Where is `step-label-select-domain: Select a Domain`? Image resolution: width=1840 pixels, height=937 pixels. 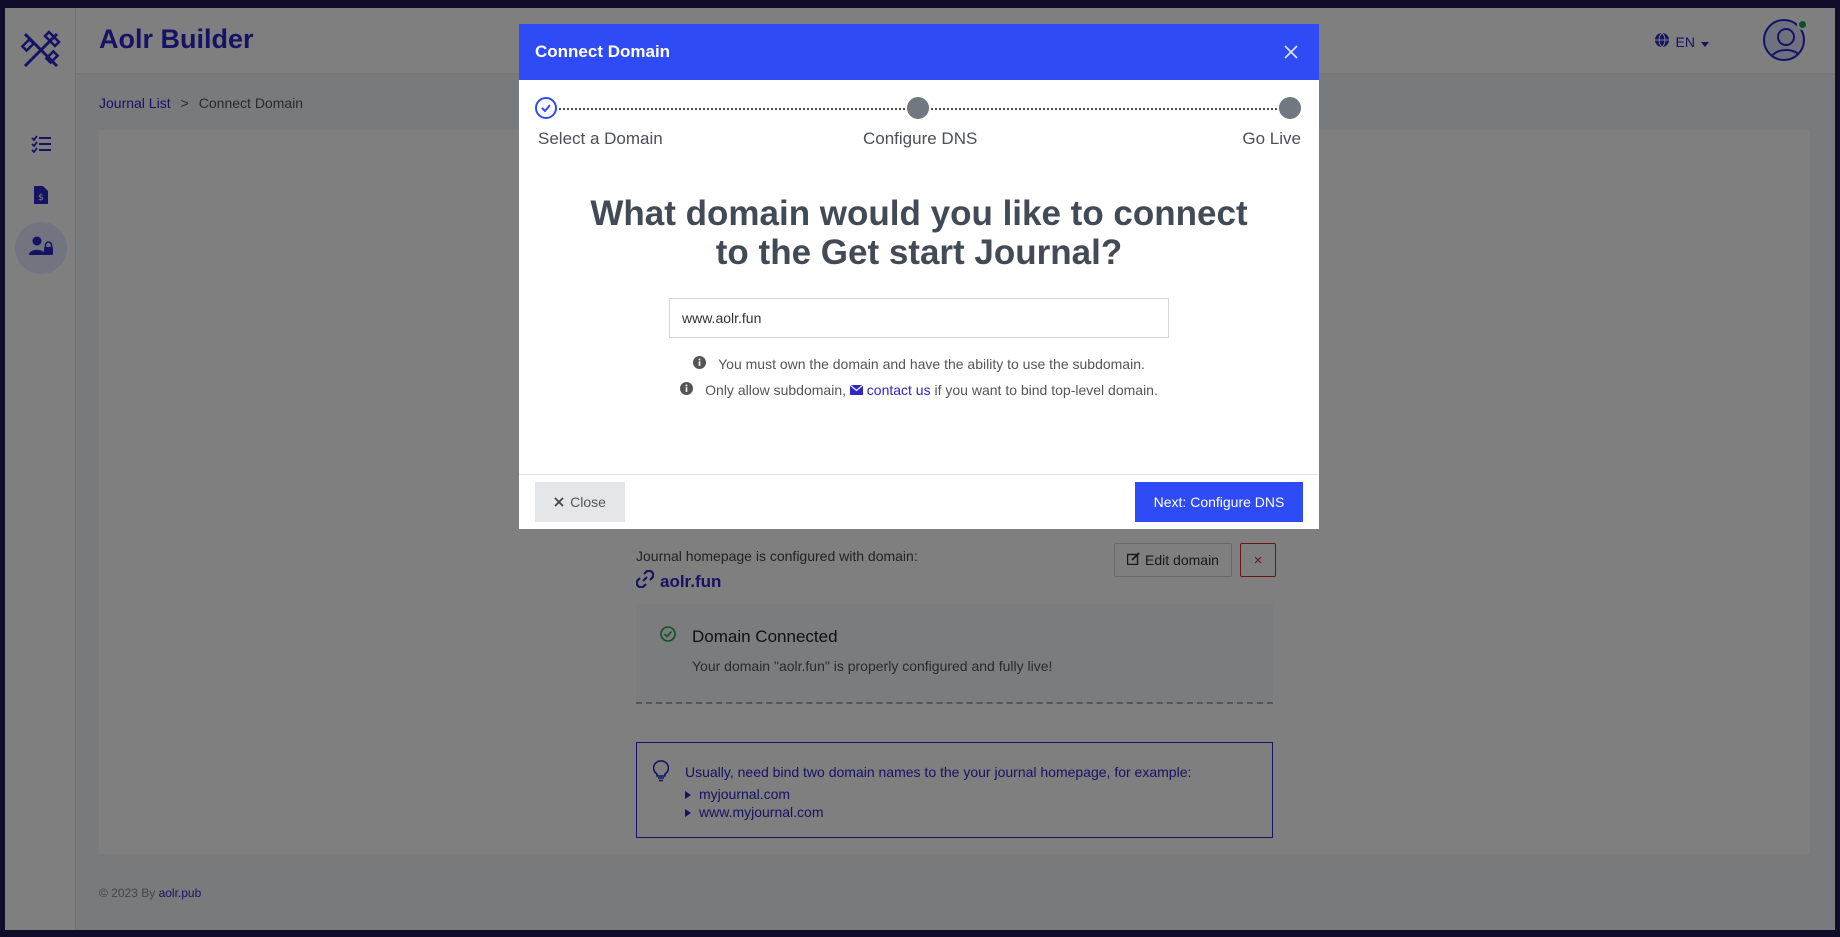
step-label-select-domain: Select a Domain is located at coordinates (600, 138).